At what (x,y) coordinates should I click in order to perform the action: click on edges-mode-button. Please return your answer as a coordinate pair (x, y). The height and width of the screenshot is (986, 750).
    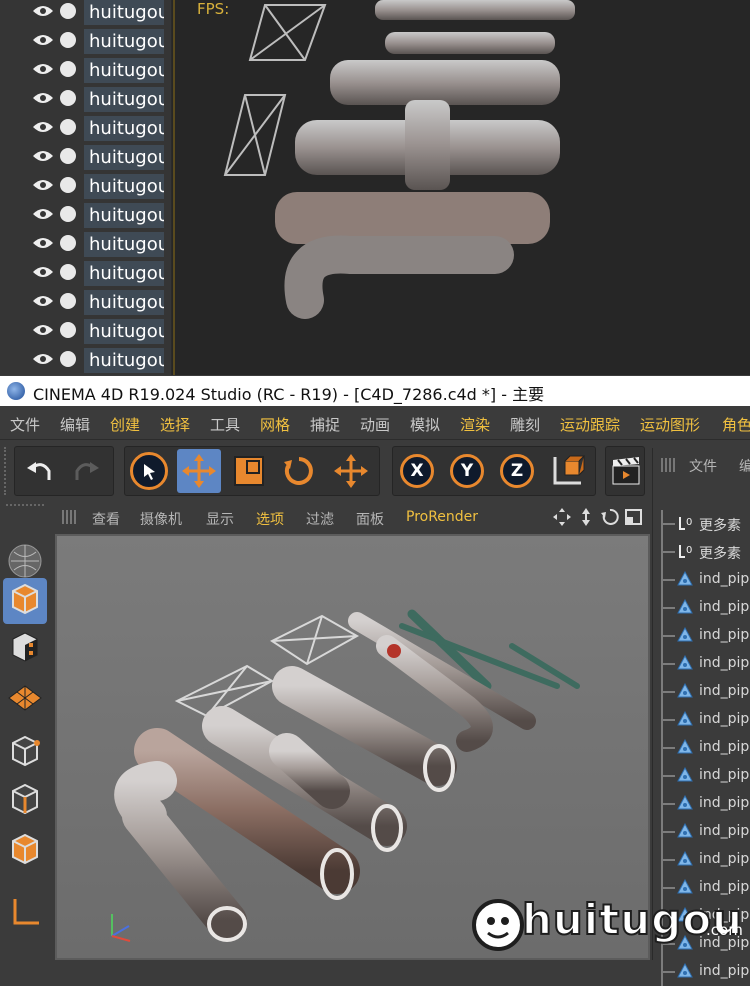
    Looking at the image, I should click on (25, 801).